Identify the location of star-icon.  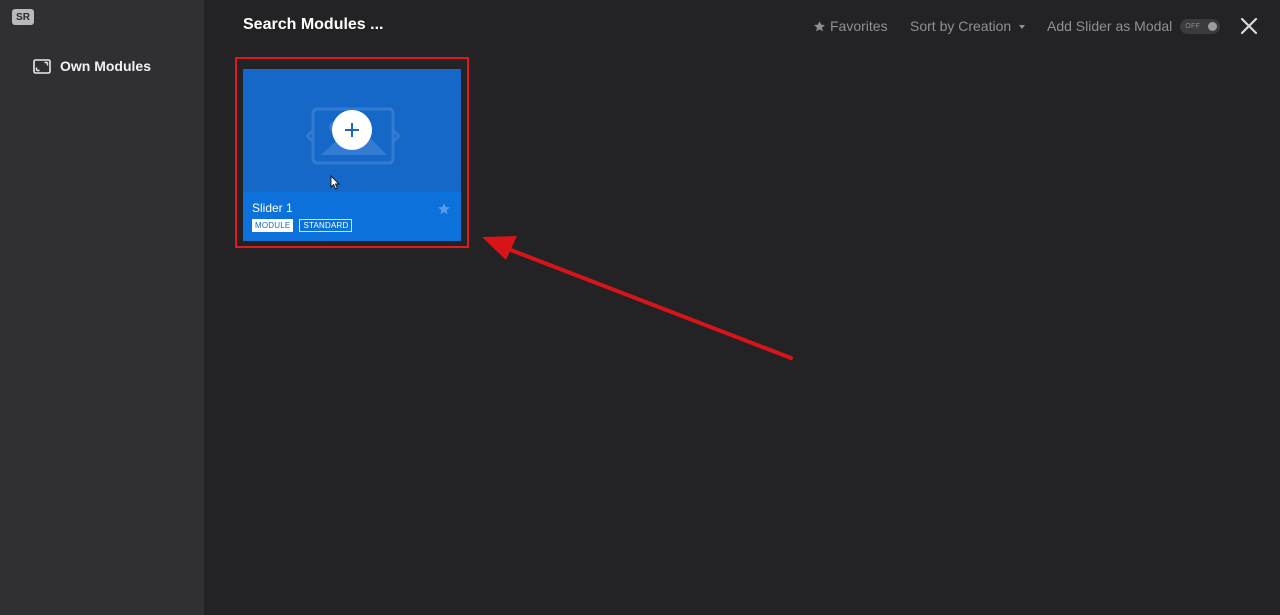
(819, 25).